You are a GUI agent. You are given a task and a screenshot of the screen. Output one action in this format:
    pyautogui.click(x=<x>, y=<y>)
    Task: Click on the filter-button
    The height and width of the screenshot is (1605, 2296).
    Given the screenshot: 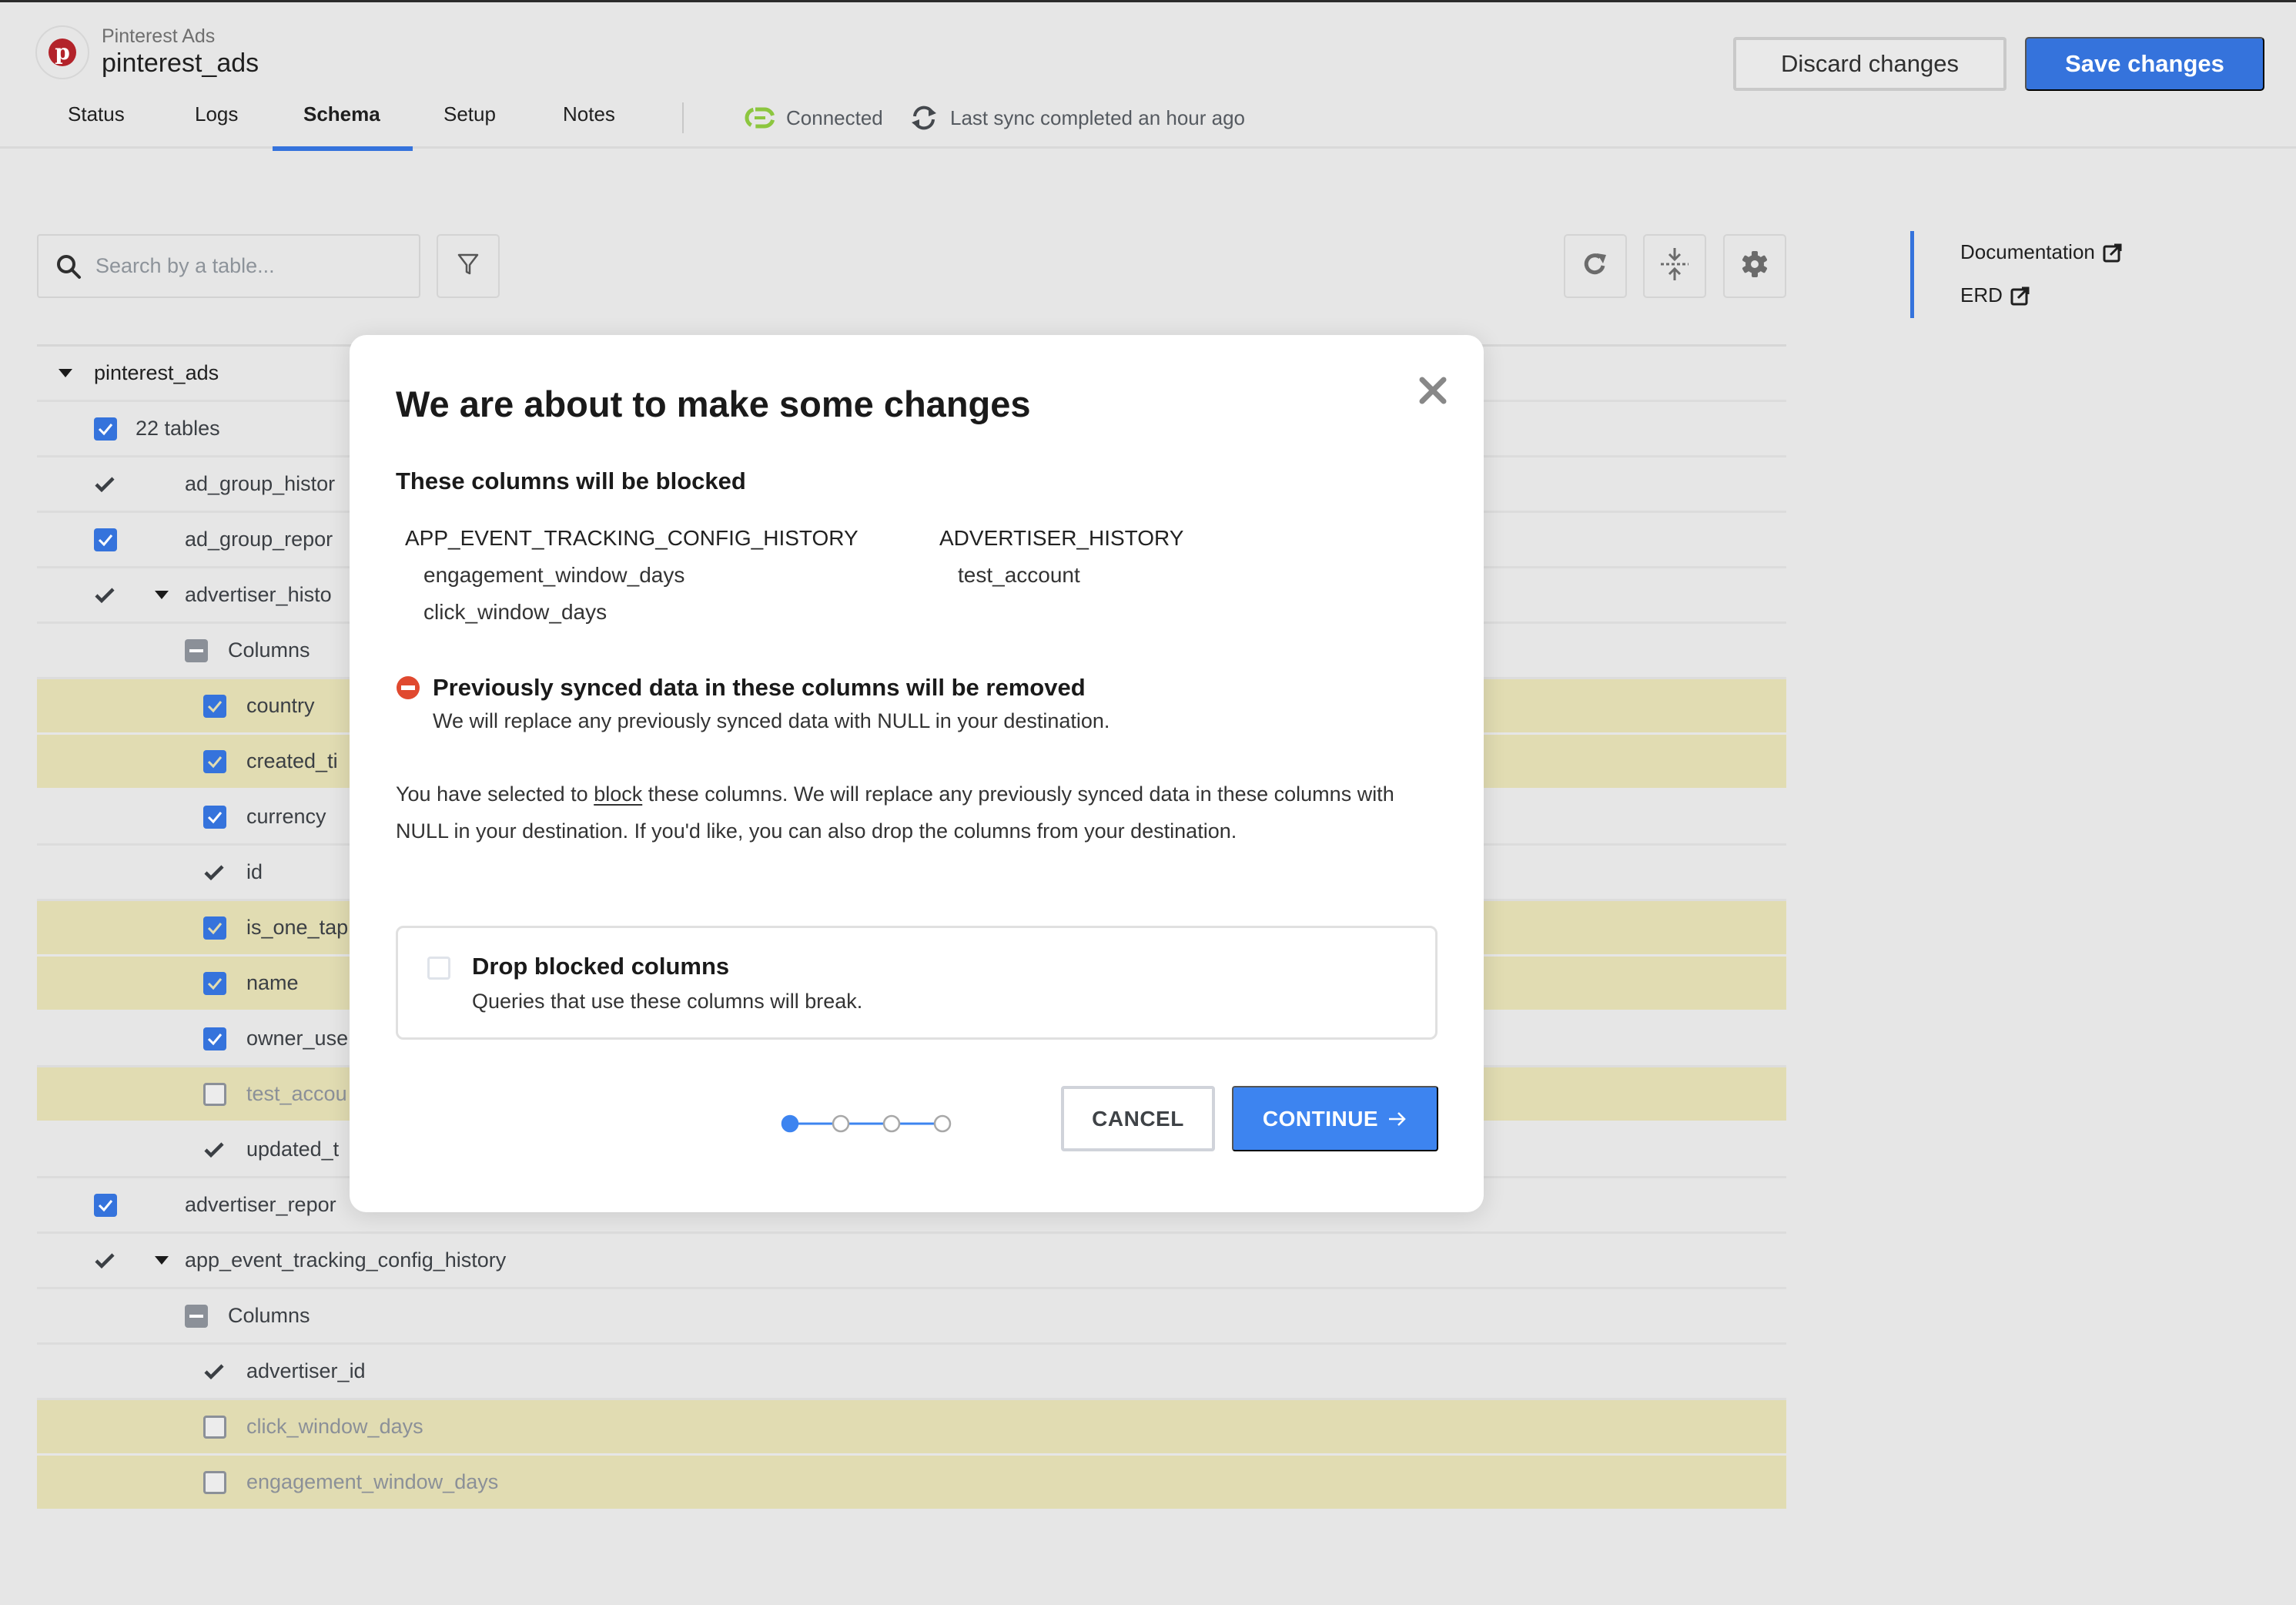 What is the action you would take?
    pyautogui.click(x=468, y=266)
    